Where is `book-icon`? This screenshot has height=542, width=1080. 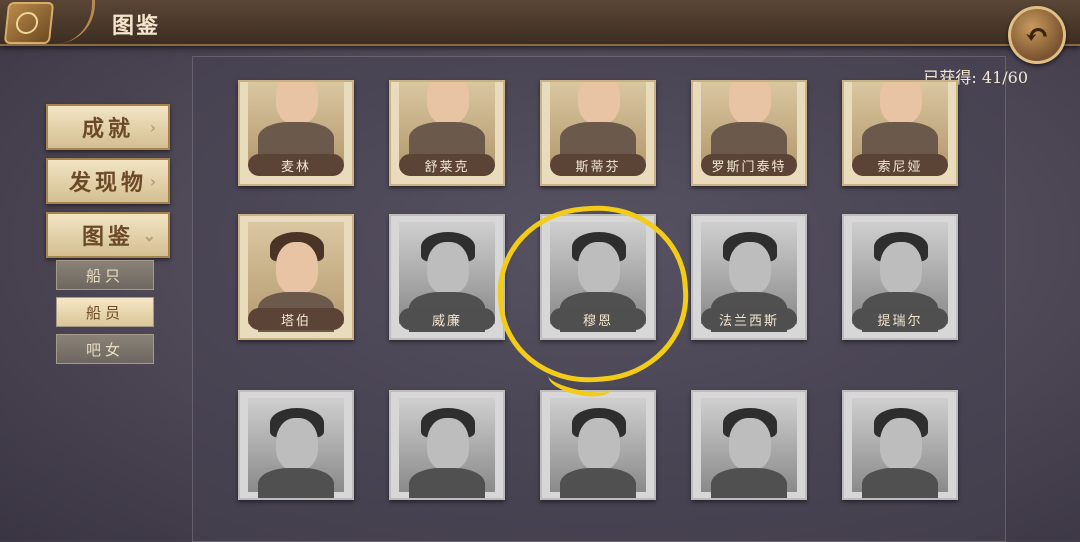
book-icon is located at coordinates (29, 23).